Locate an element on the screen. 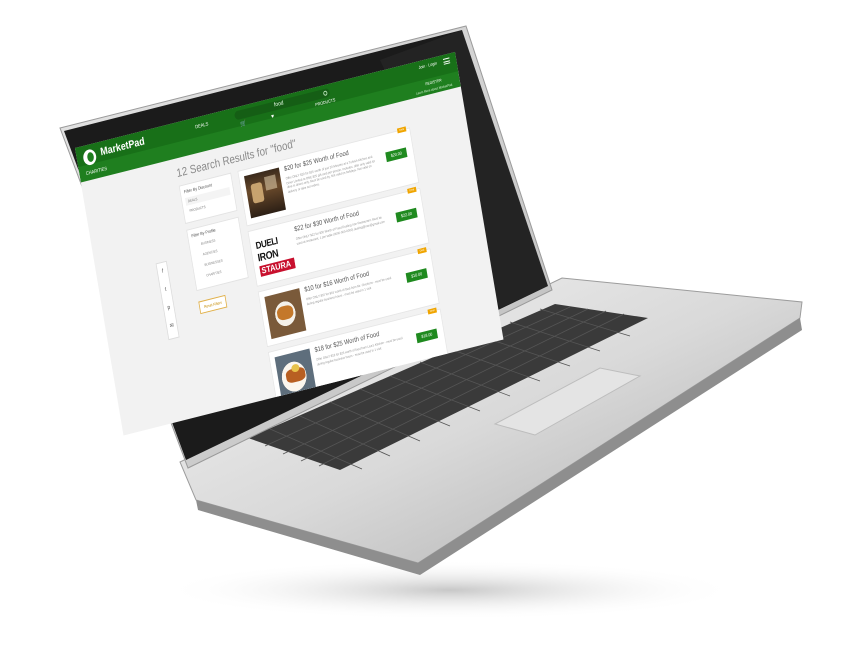  floor-shadow is located at coordinates (450, 590).